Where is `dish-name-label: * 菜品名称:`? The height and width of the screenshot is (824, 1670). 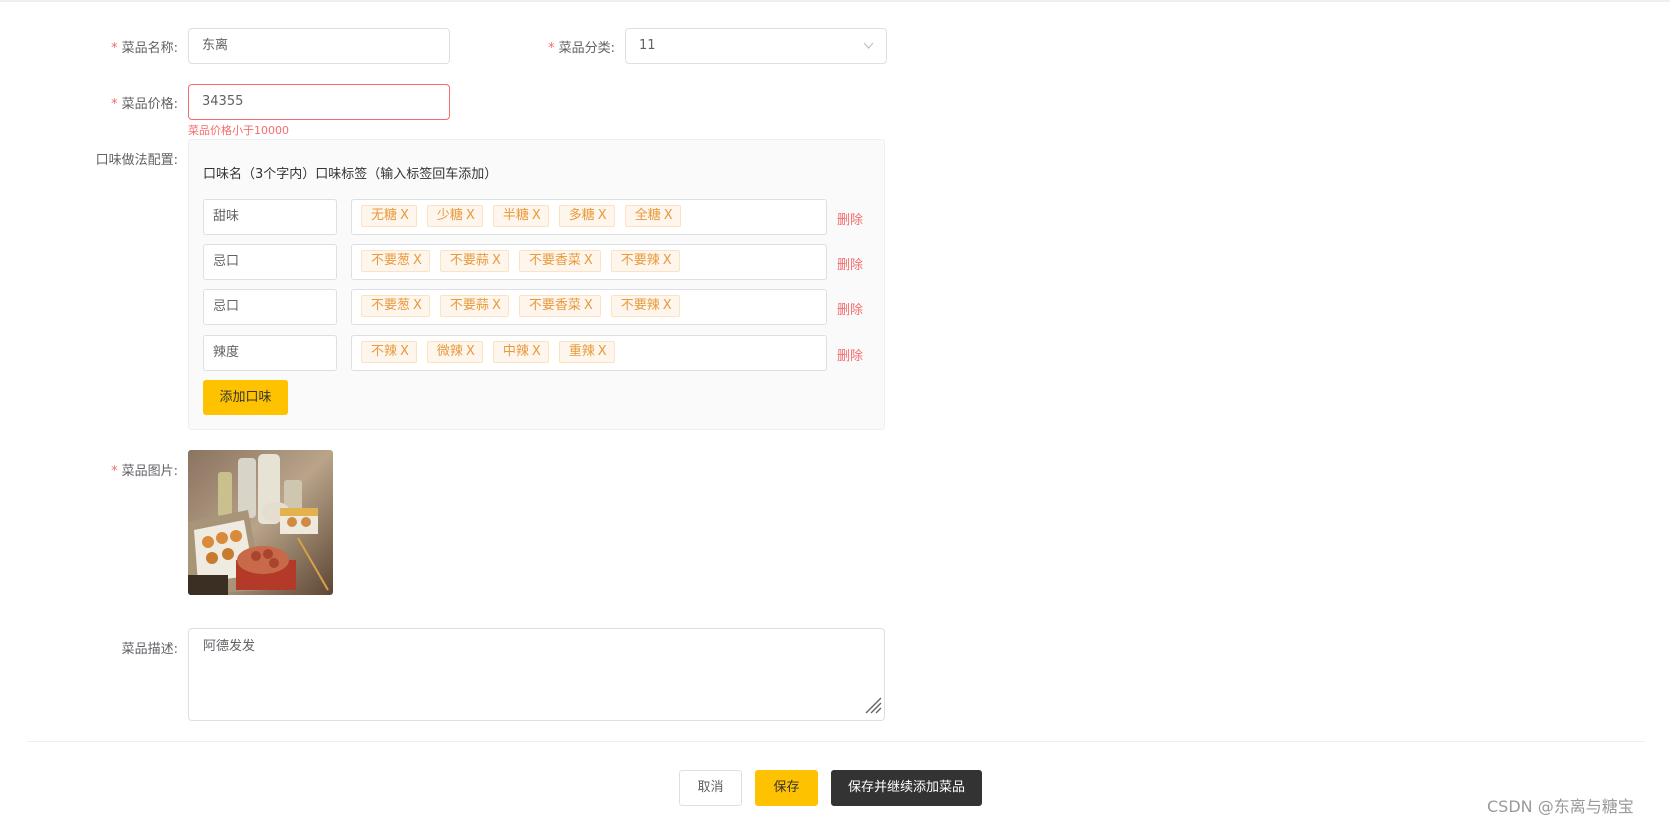
dish-name-label: * 菜品名称: is located at coordinates (144, 48).